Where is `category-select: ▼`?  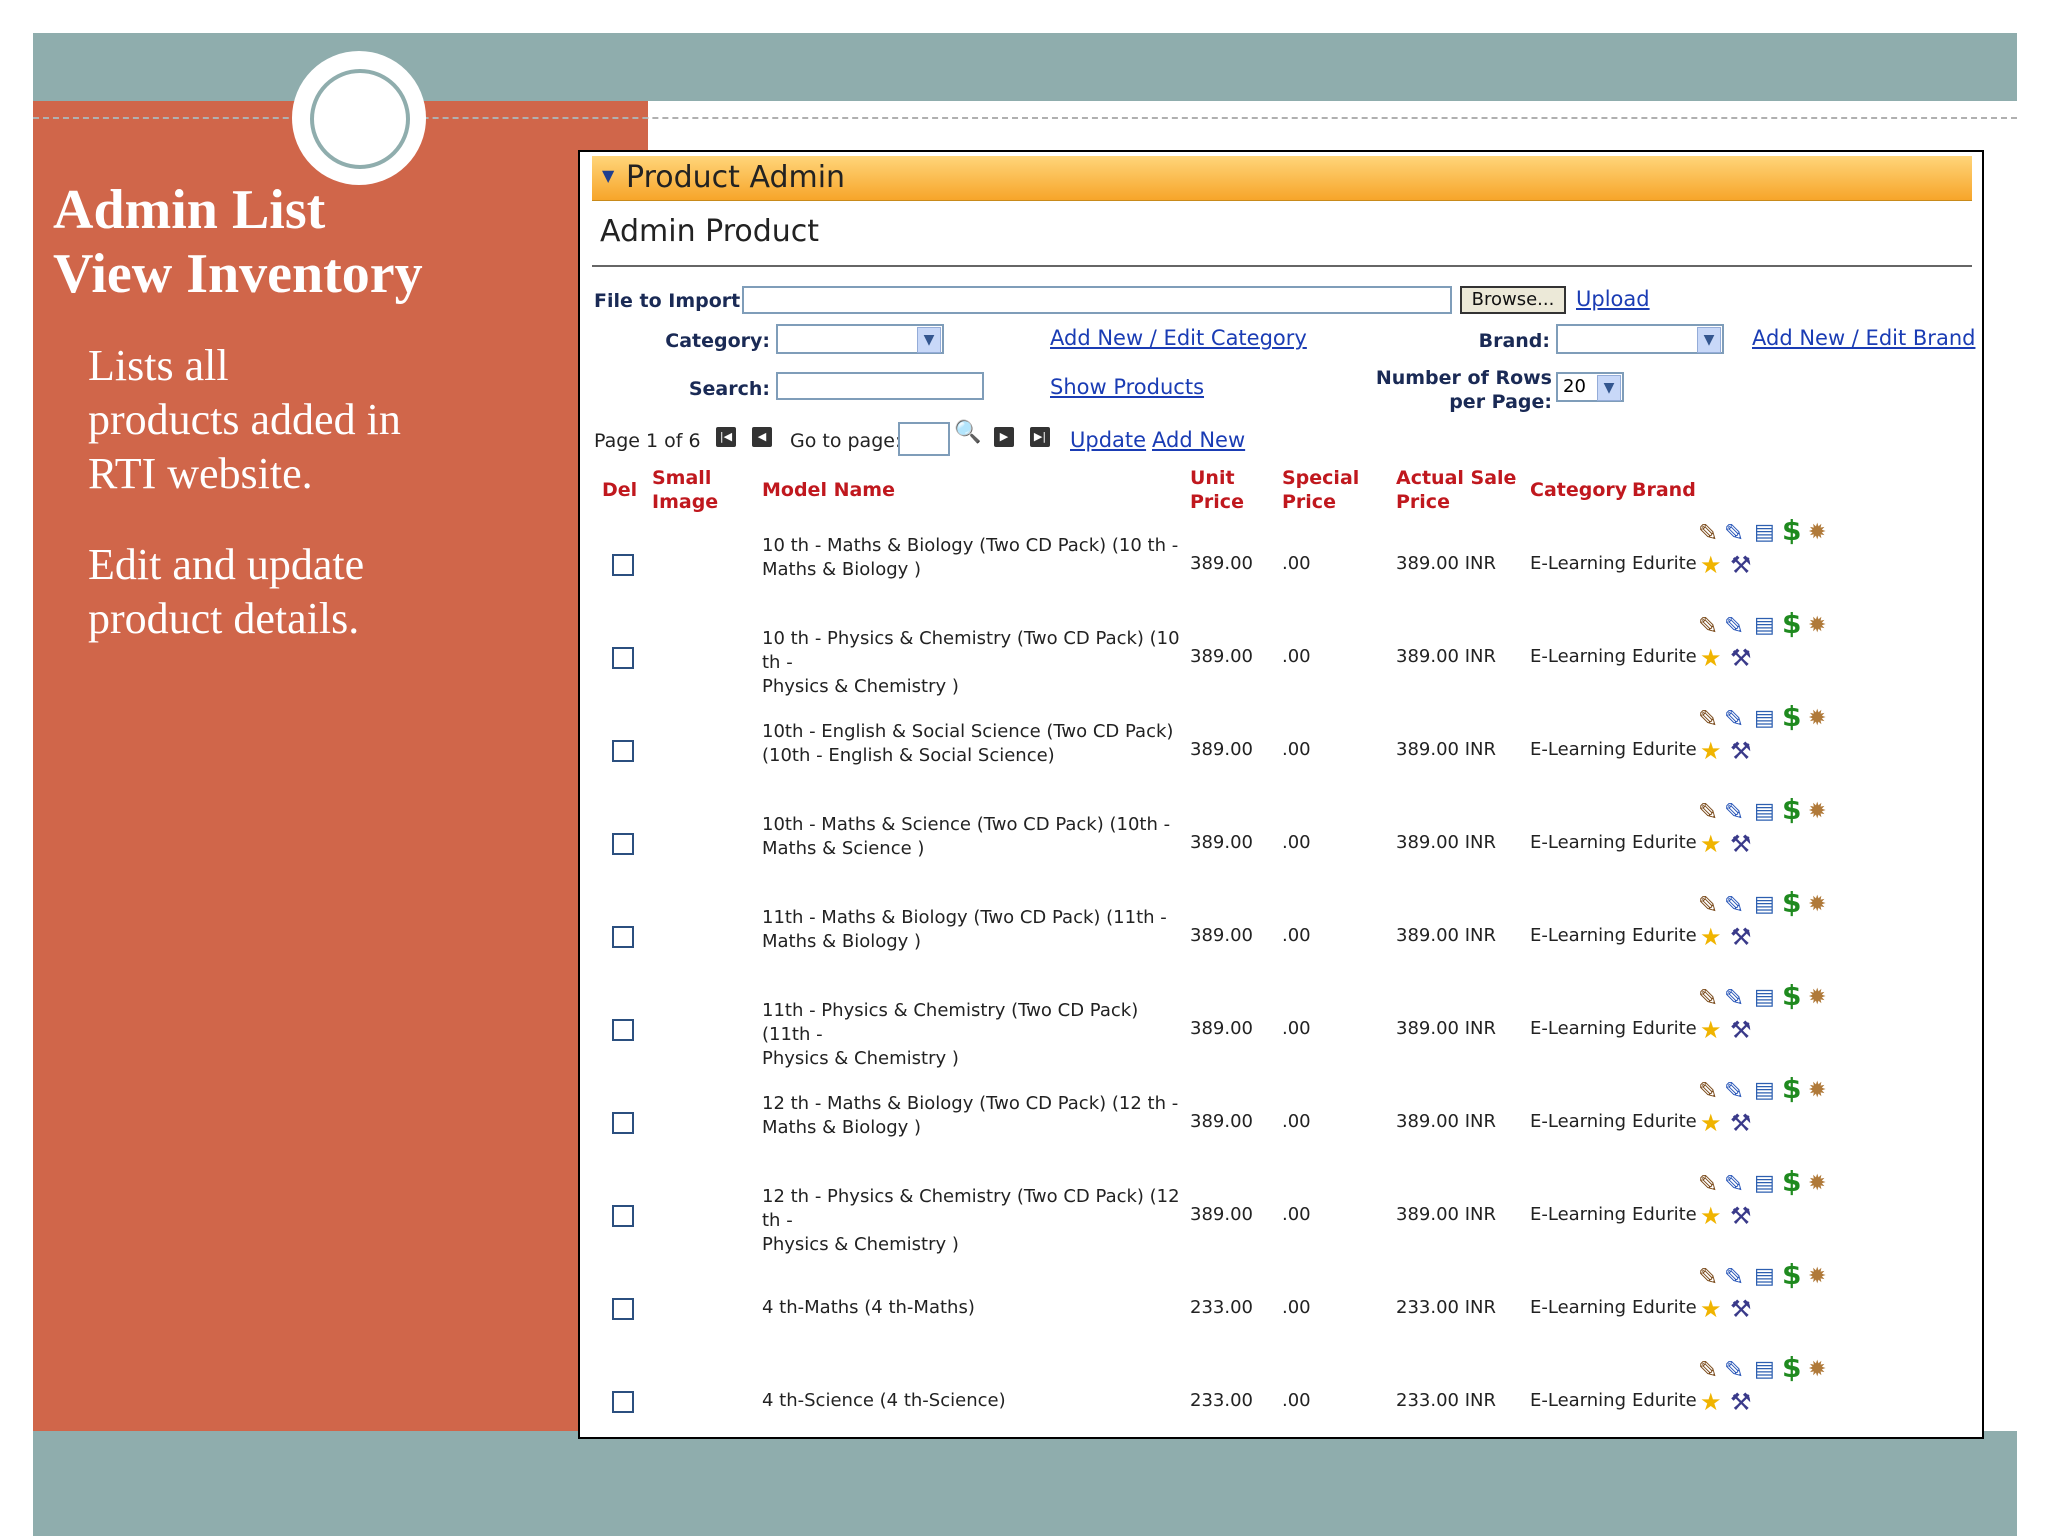
category-select: ▼ is located at coordinates (860, 339).